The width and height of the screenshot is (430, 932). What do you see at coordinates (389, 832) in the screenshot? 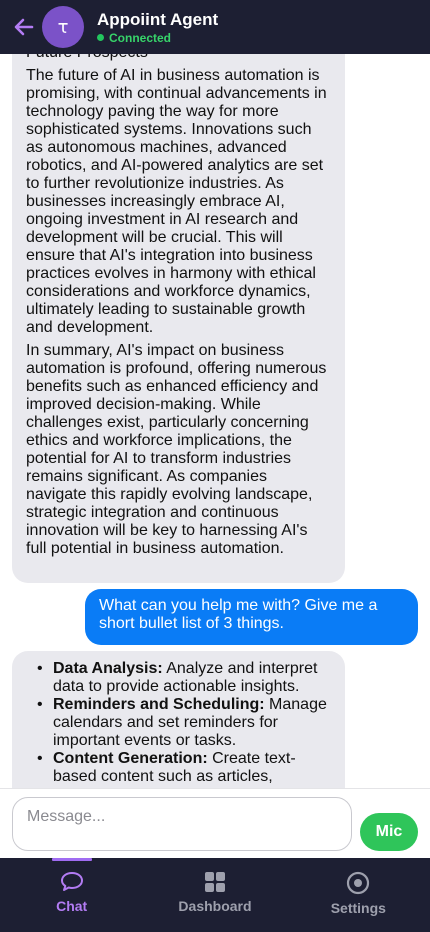
I see `mic-button: Mic` at bounding box center [389, 832].